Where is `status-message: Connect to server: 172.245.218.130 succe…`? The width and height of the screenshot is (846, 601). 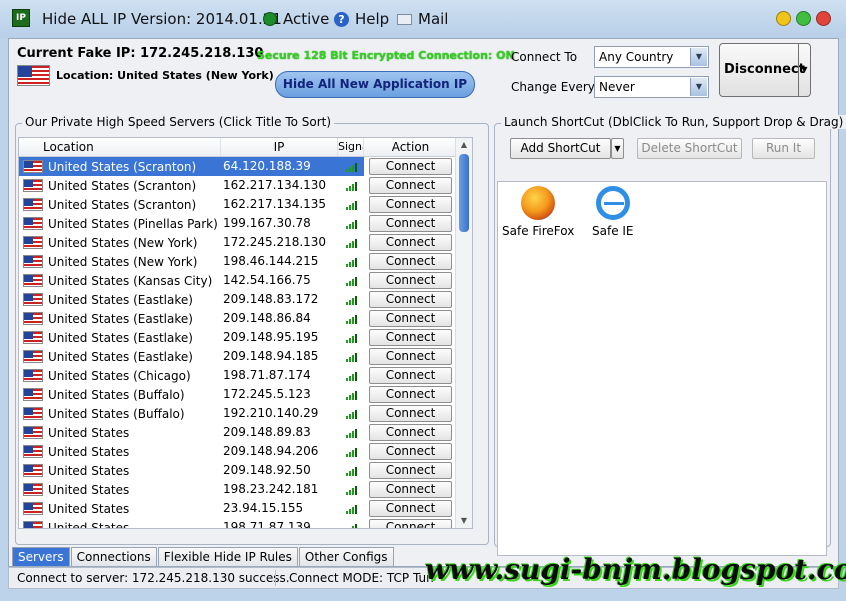 status-message: Connect to server: 172.245.218.130 succe… is located at coordinates (153, 578).